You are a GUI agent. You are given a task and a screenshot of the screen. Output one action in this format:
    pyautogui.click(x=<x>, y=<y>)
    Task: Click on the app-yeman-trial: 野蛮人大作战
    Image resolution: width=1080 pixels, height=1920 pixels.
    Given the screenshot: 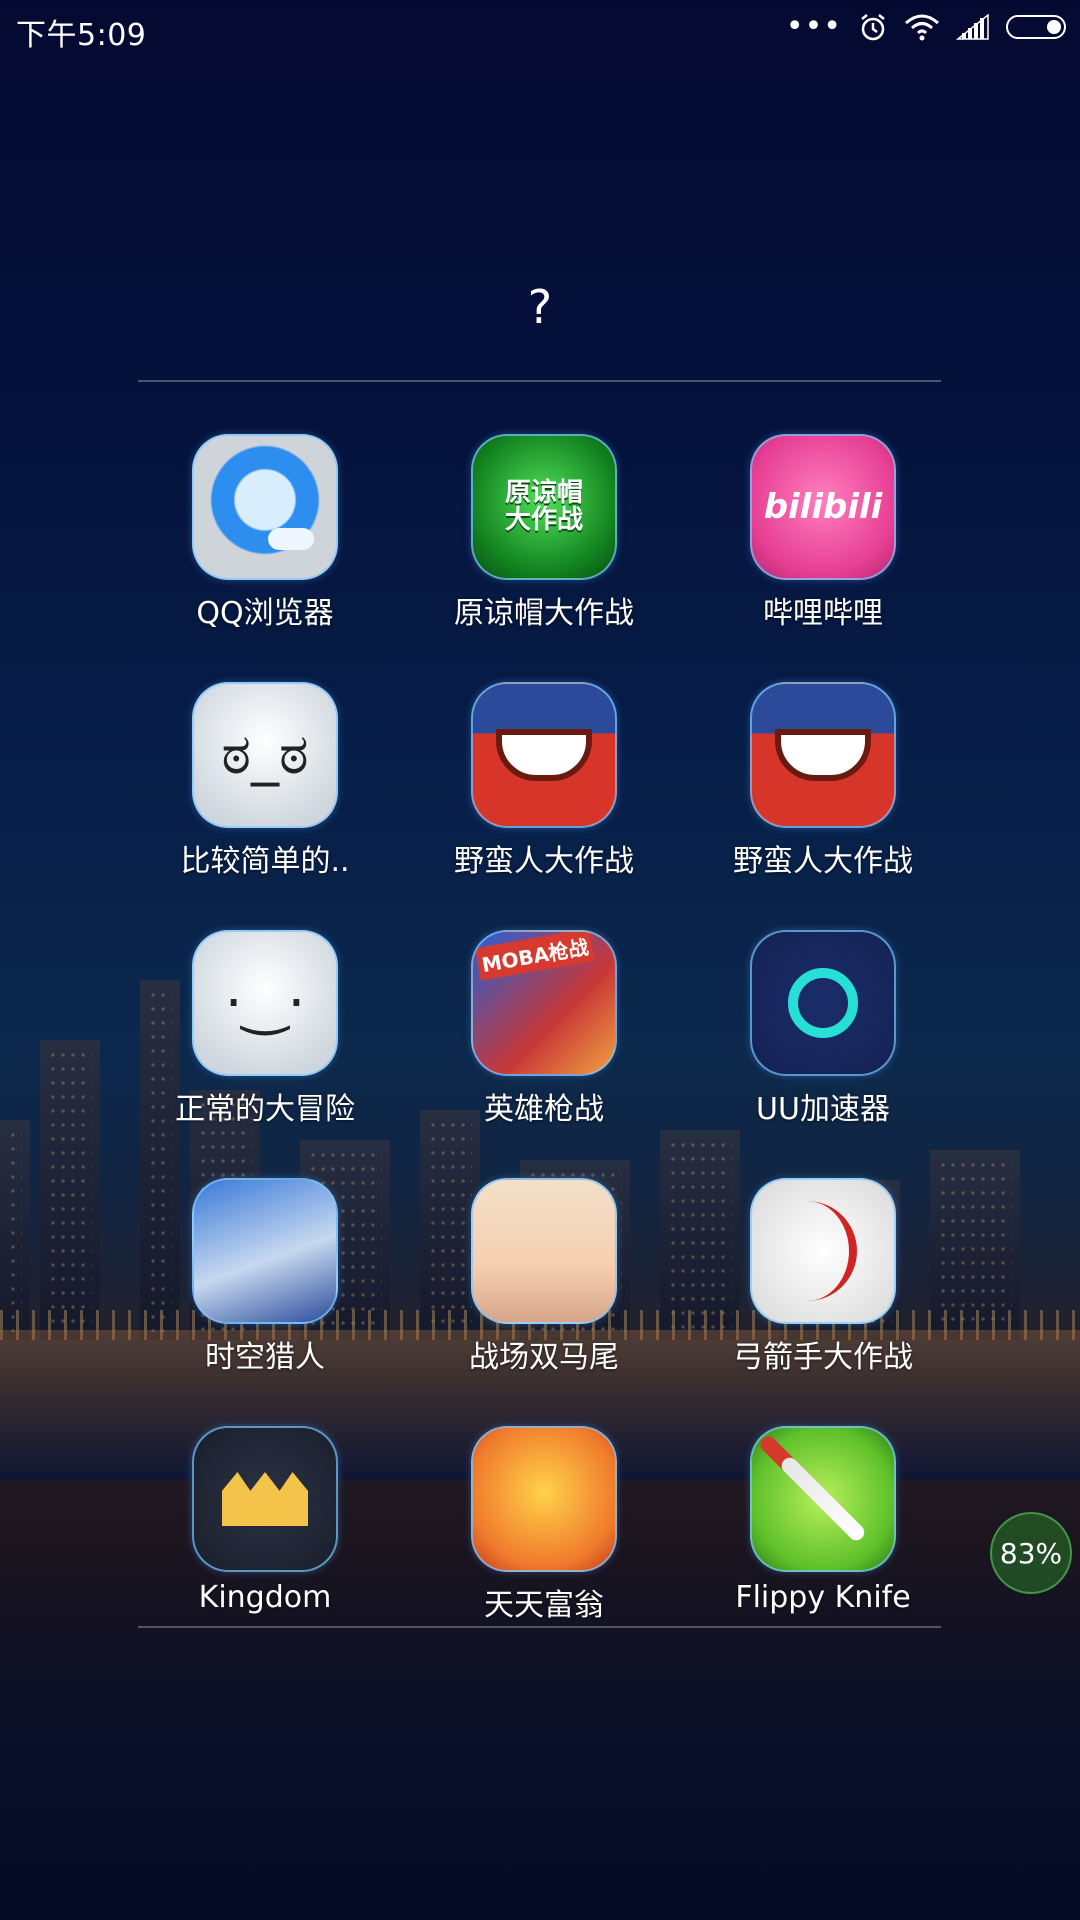 What is the action you would take?
    pyautogui.click(x=544, y=781)
    